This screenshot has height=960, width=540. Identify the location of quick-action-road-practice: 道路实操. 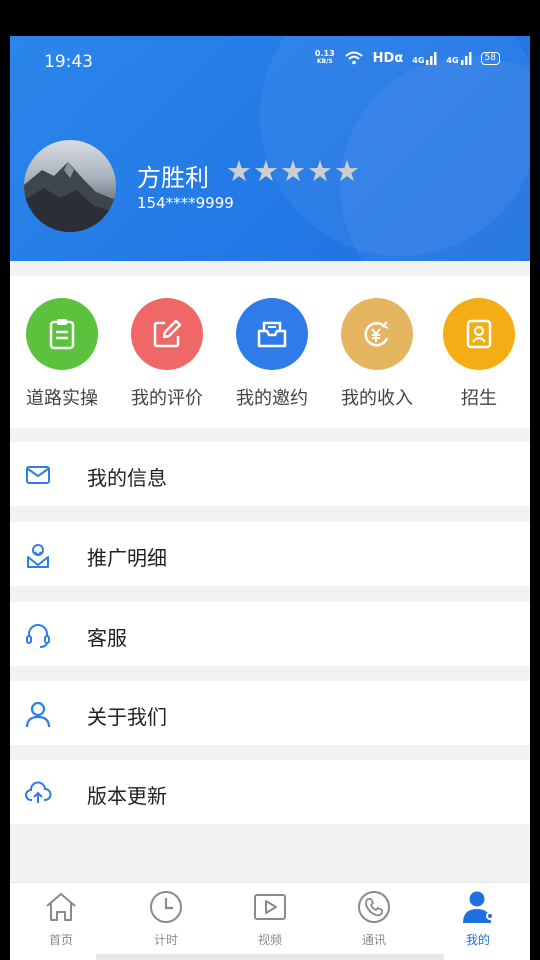
(62, 354).